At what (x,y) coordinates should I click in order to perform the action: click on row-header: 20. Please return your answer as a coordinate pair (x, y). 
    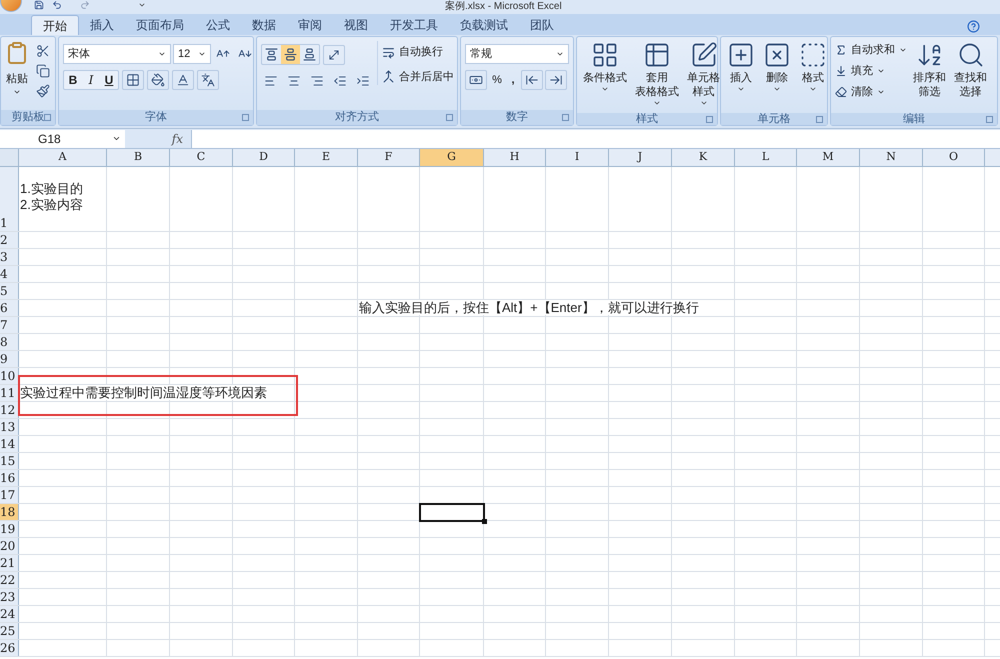
    Looking at the image, I should click on (9, 546).